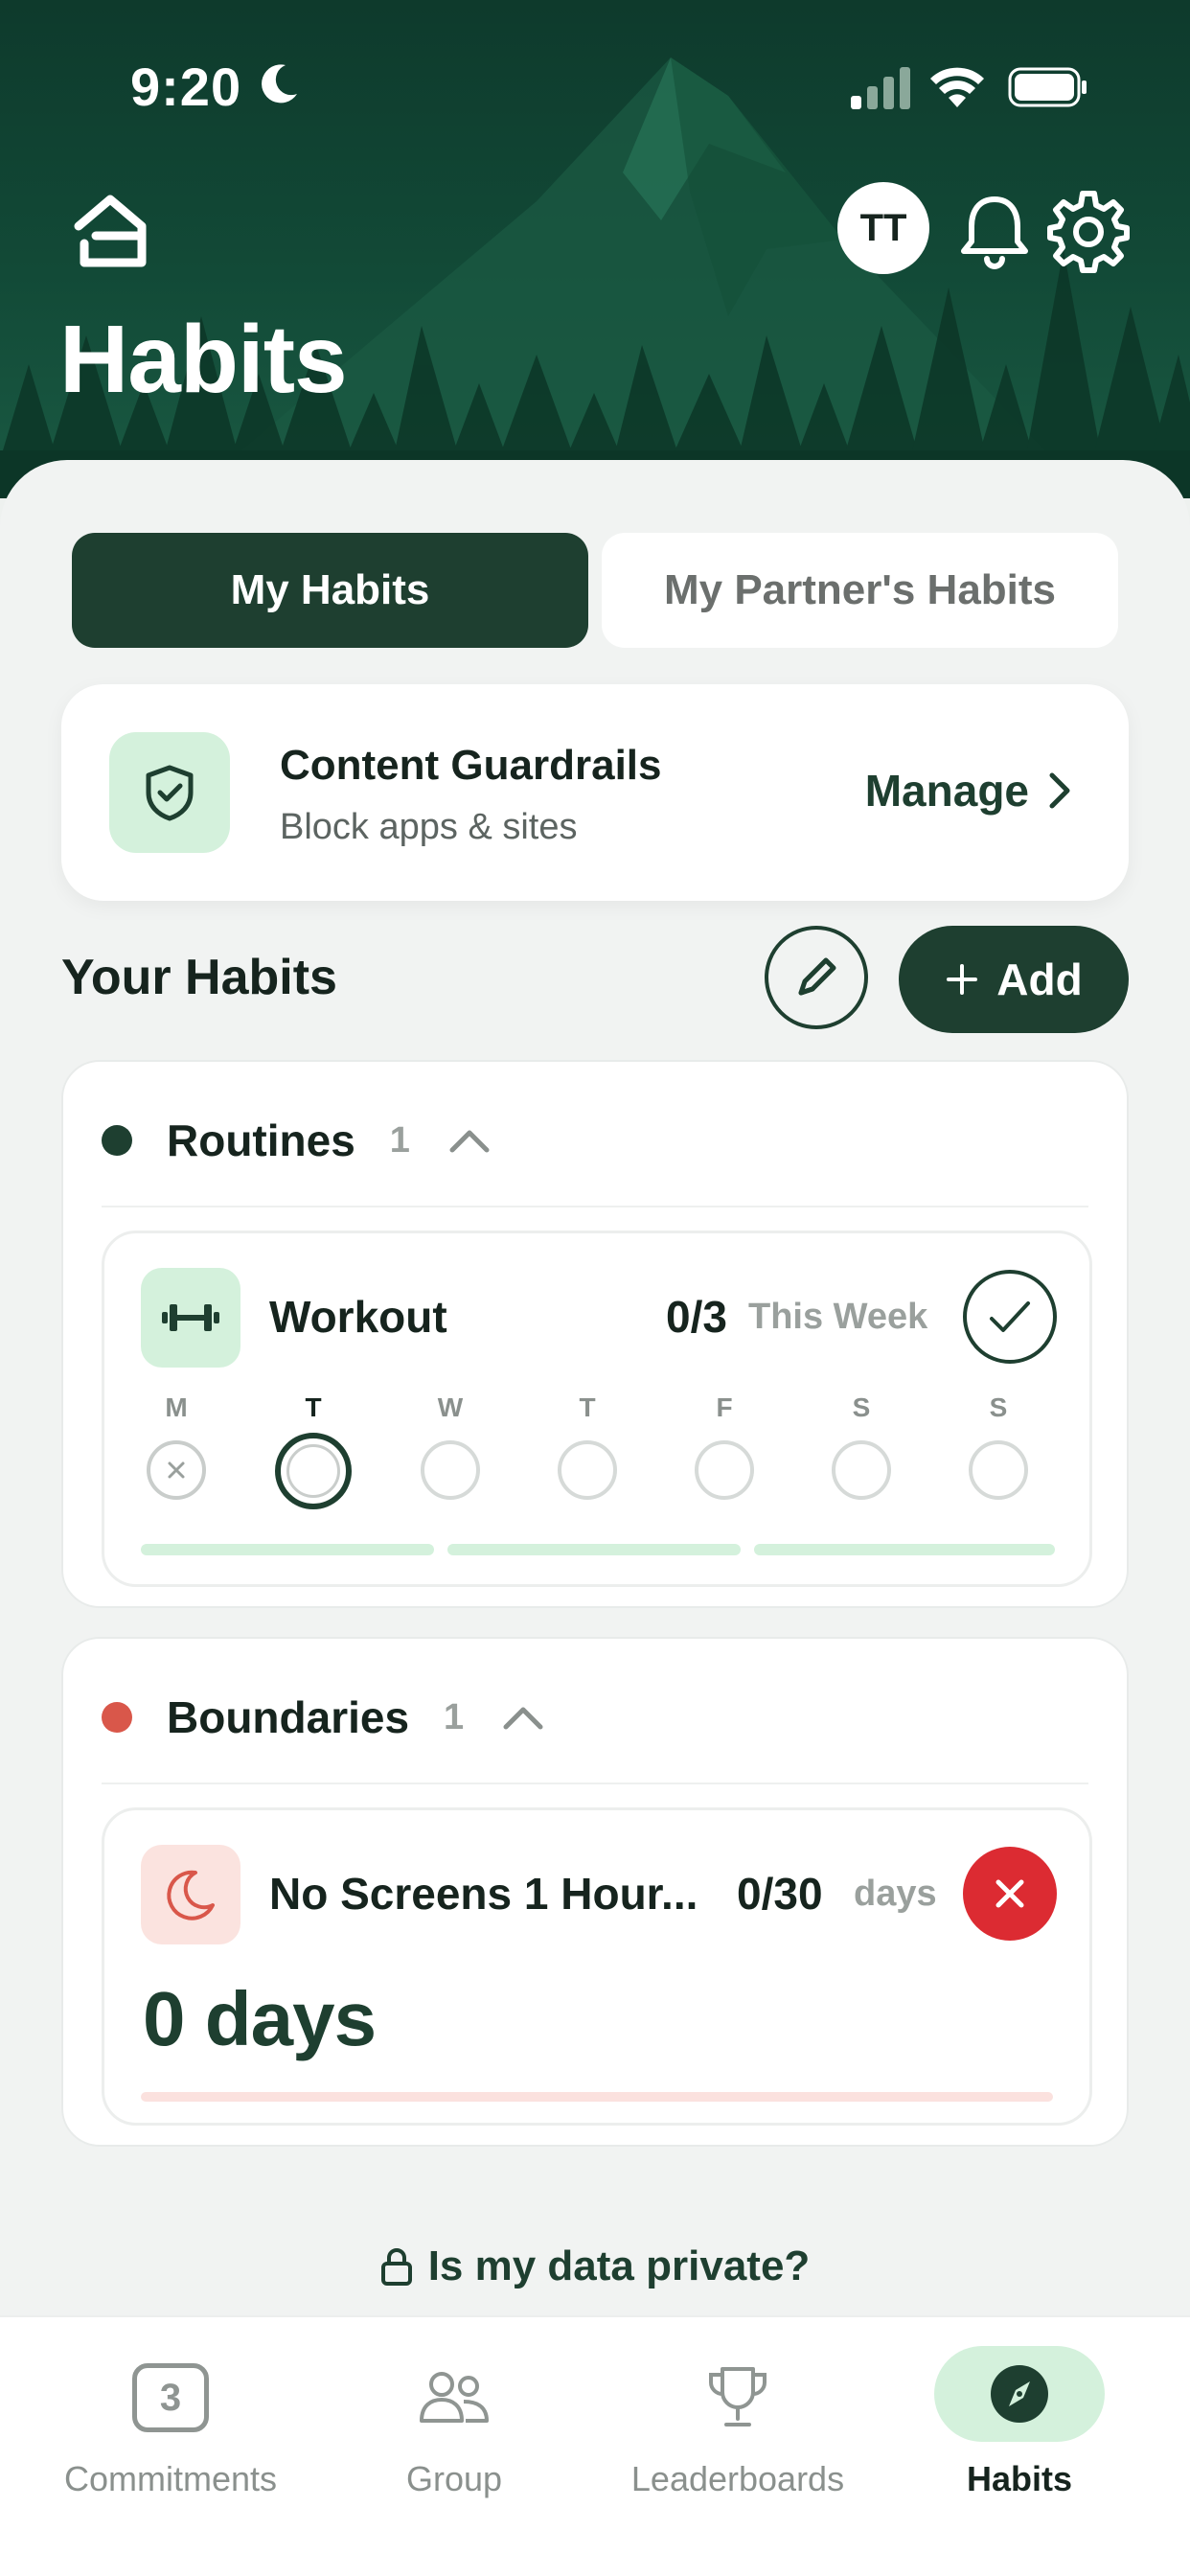 Image resolution: width=1190 pixels, height=2576 pixels. Describe the element at coordinates (738, 2478) in the screenshot. I see `nav-label: Leaderboards` at that location.